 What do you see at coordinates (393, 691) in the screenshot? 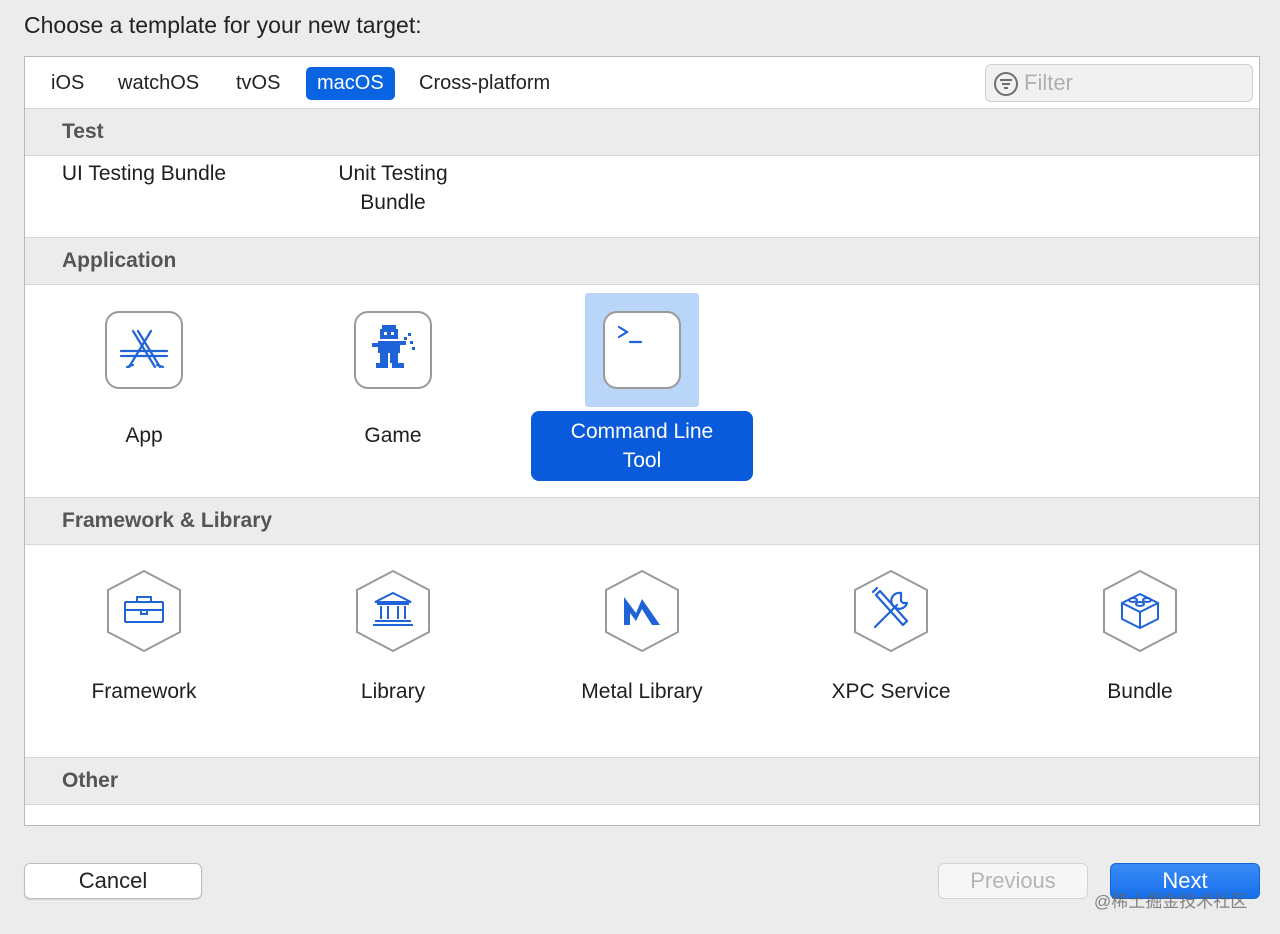
I see `template-label: Library` at bounding box center [393, 691].